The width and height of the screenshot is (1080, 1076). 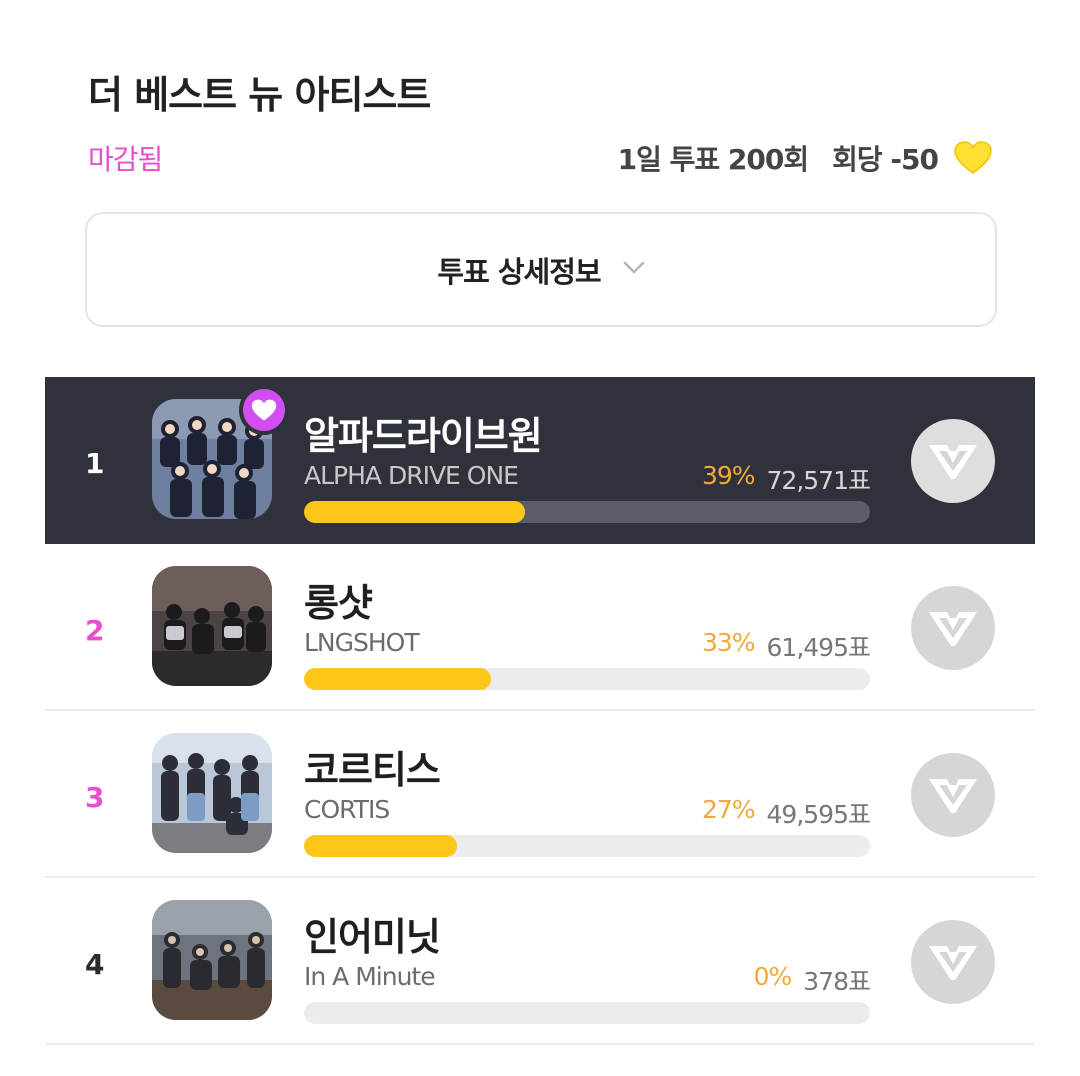 What do you see at coordinates (372, 770) in the screenshot?
I see `artist-name-korean: 코르티스` at bounding box center [372, 770].